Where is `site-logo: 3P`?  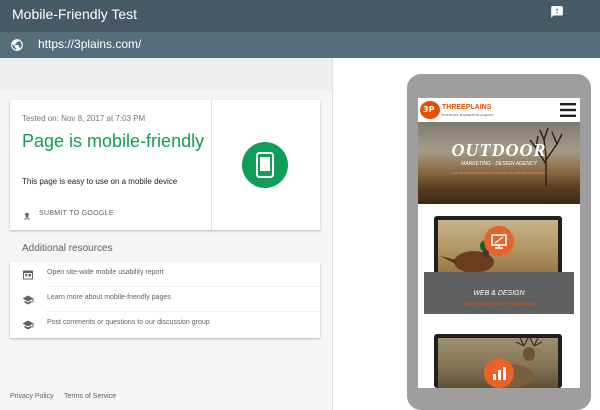 site-logo: 3P is located at coordinates (430, 110).